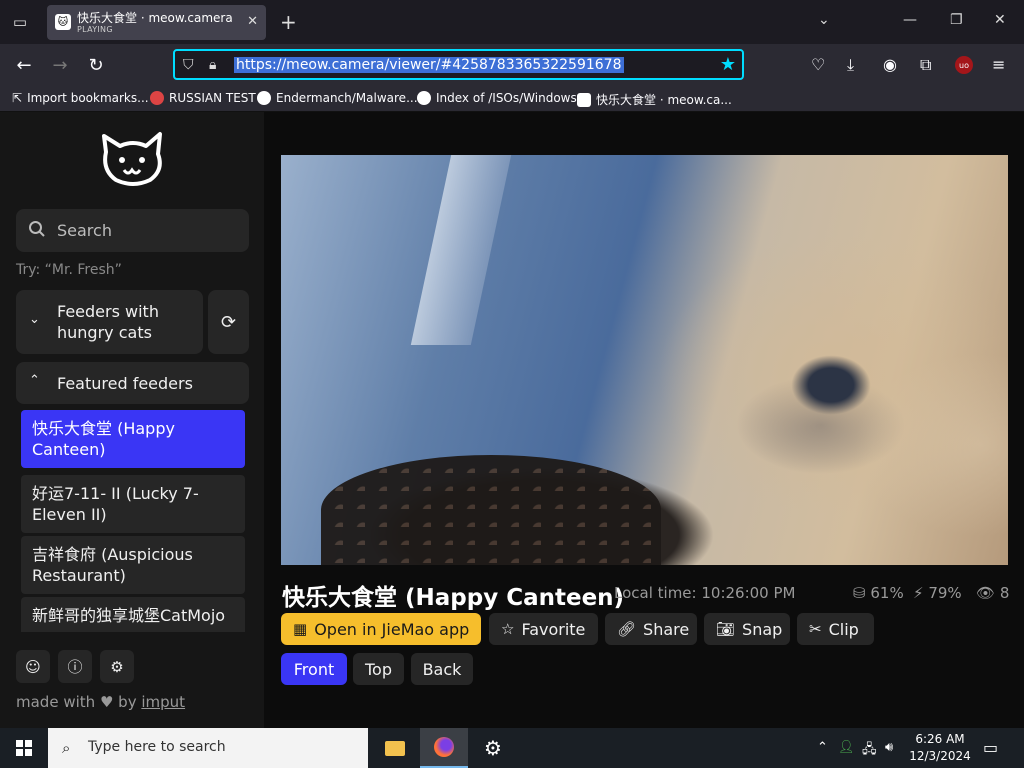 The width and height of the screenshot is (1024, 768). Describe the element at coordinates (125, 383) in the screenshot. I see `featured-feeders-label: Featured feeders` at that location.